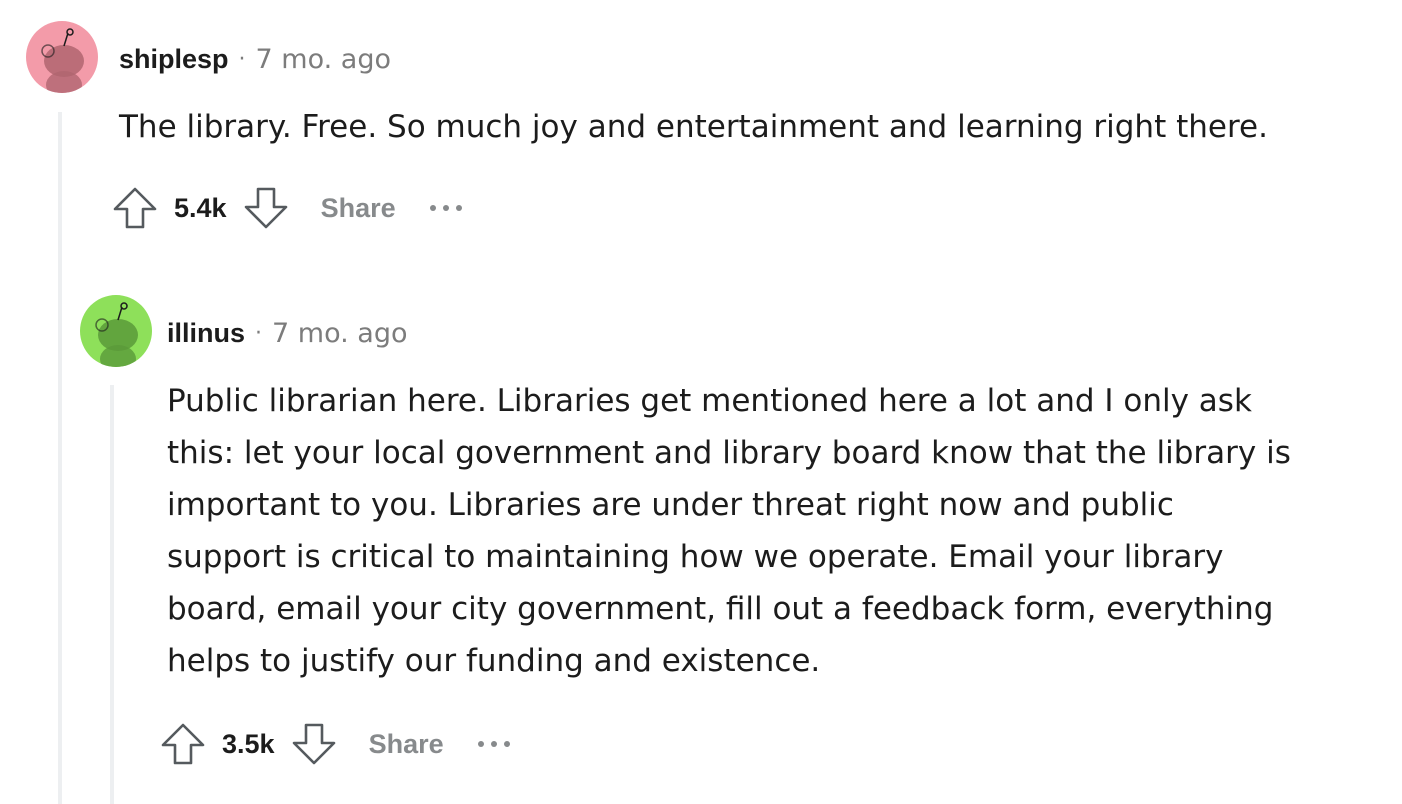 This screenshot has height=804, width=1402. I want to click on comment-actions: 3.5k Share, so click(334, 744).